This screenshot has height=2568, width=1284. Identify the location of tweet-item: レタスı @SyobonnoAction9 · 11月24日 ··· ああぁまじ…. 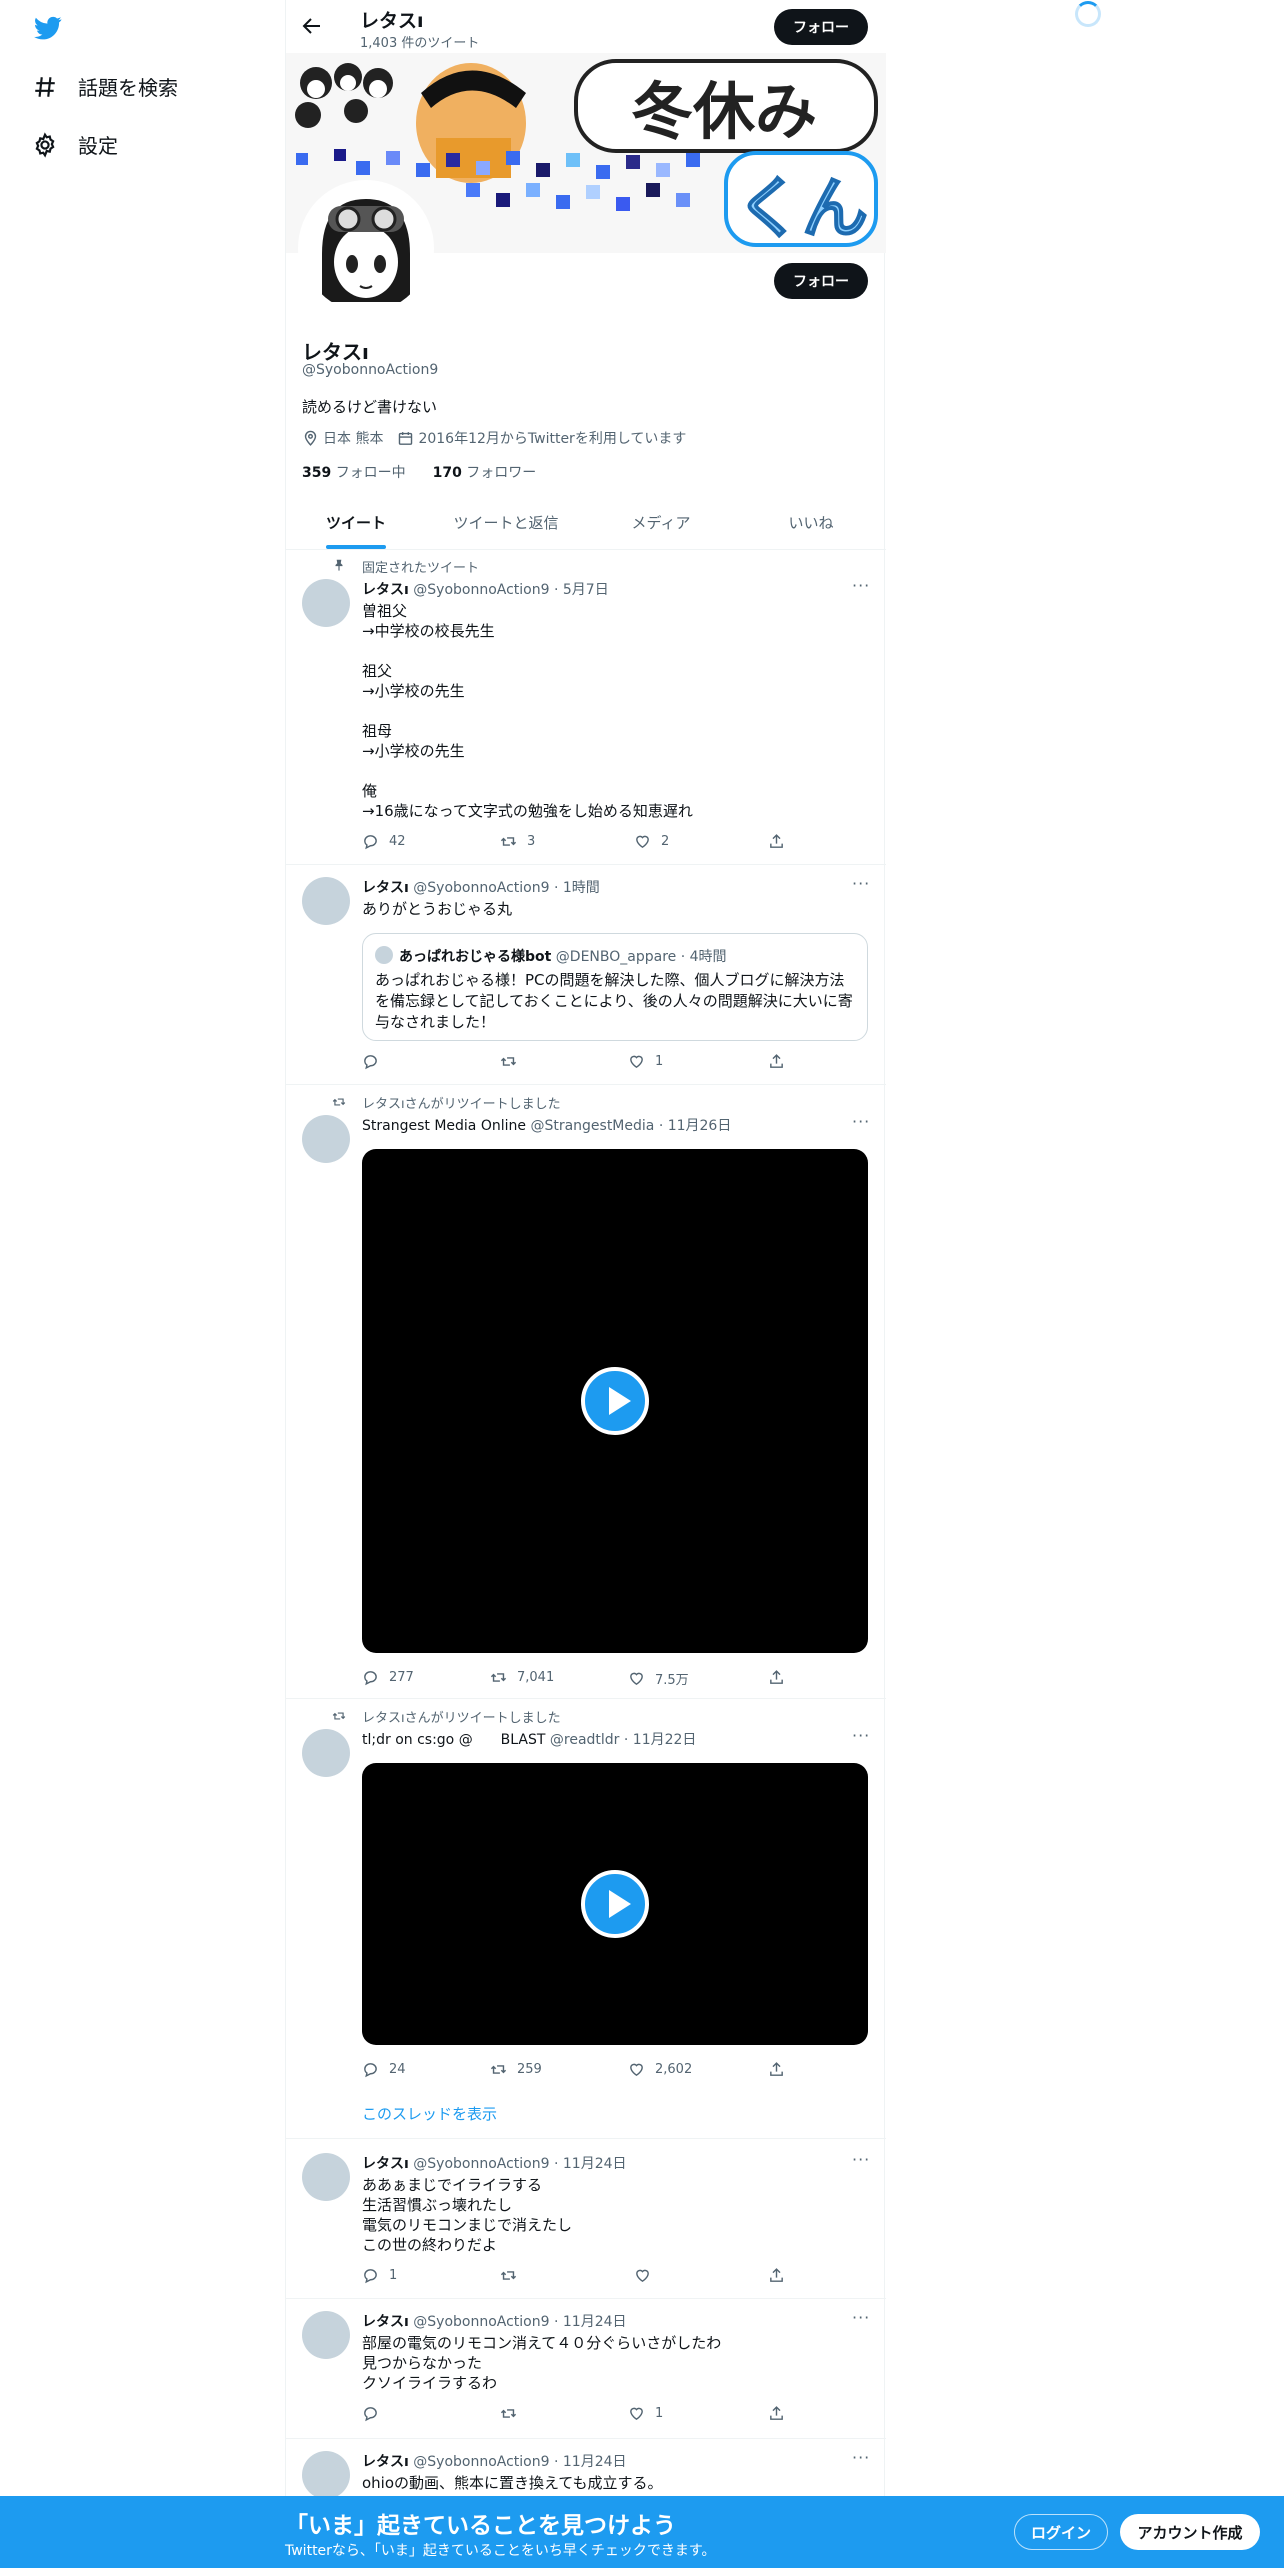
(586, 2219).